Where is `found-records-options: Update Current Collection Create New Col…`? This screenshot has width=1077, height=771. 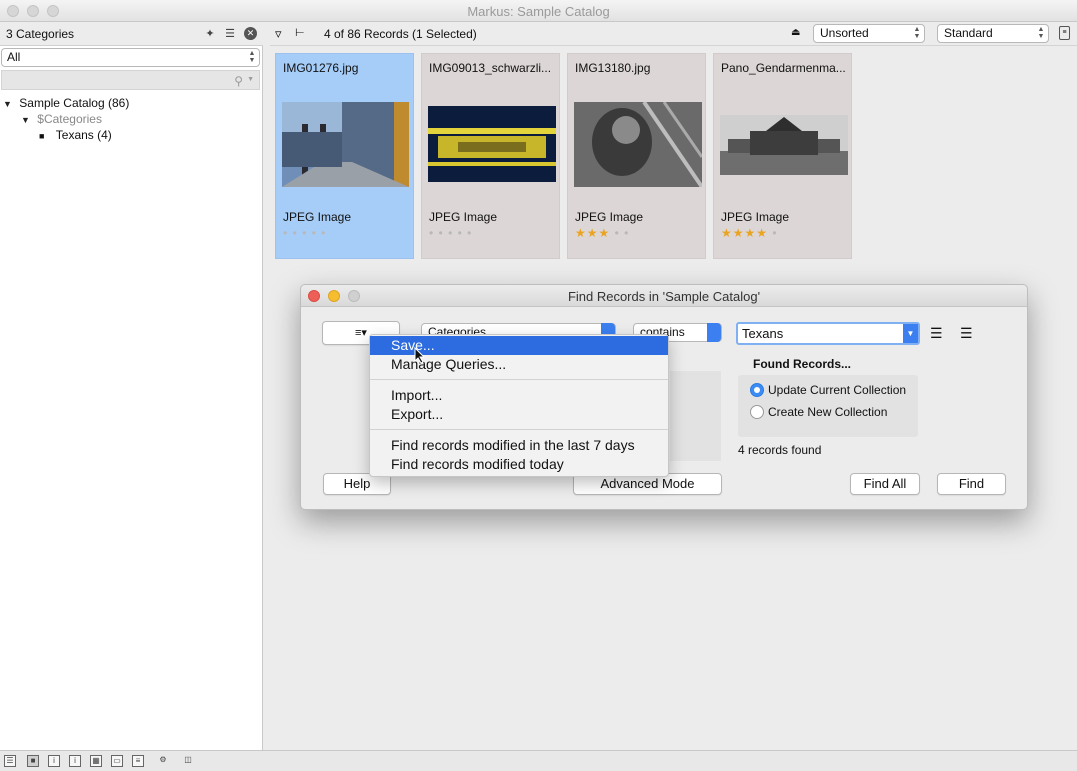 found-records-options: Update Current Collection Create New Col… is located at coordinates (828, 406).